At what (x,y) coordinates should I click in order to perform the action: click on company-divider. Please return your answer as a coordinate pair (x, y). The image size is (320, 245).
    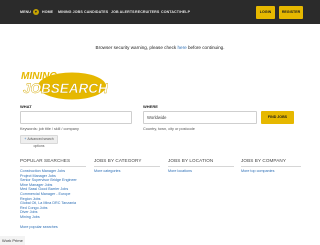
    Looking at the image, I should click on (271, 166).